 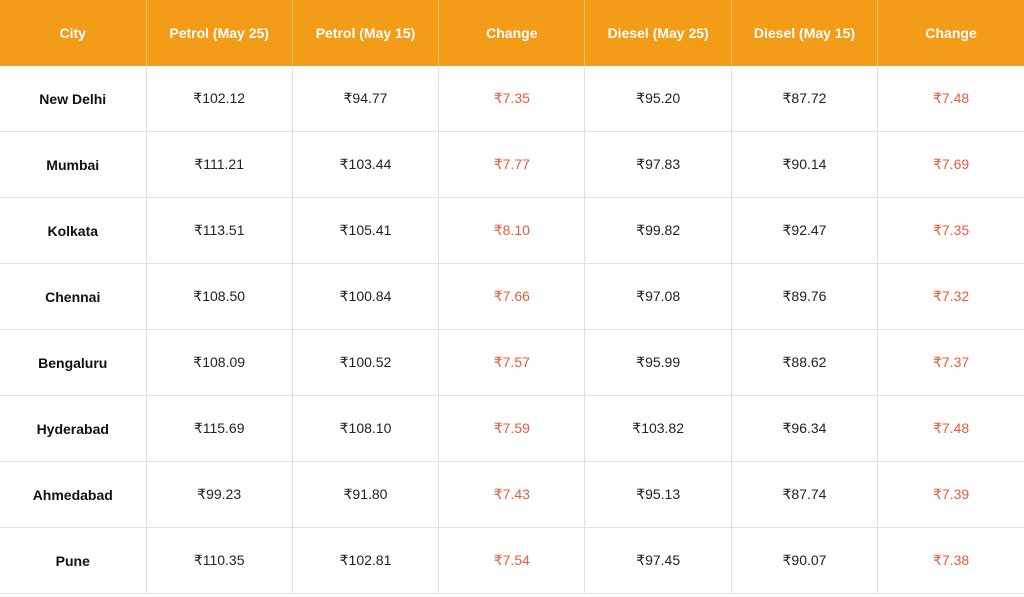 I want to click on petrol-may-15-cell: ₹102.81, so click(x=366, y=560).